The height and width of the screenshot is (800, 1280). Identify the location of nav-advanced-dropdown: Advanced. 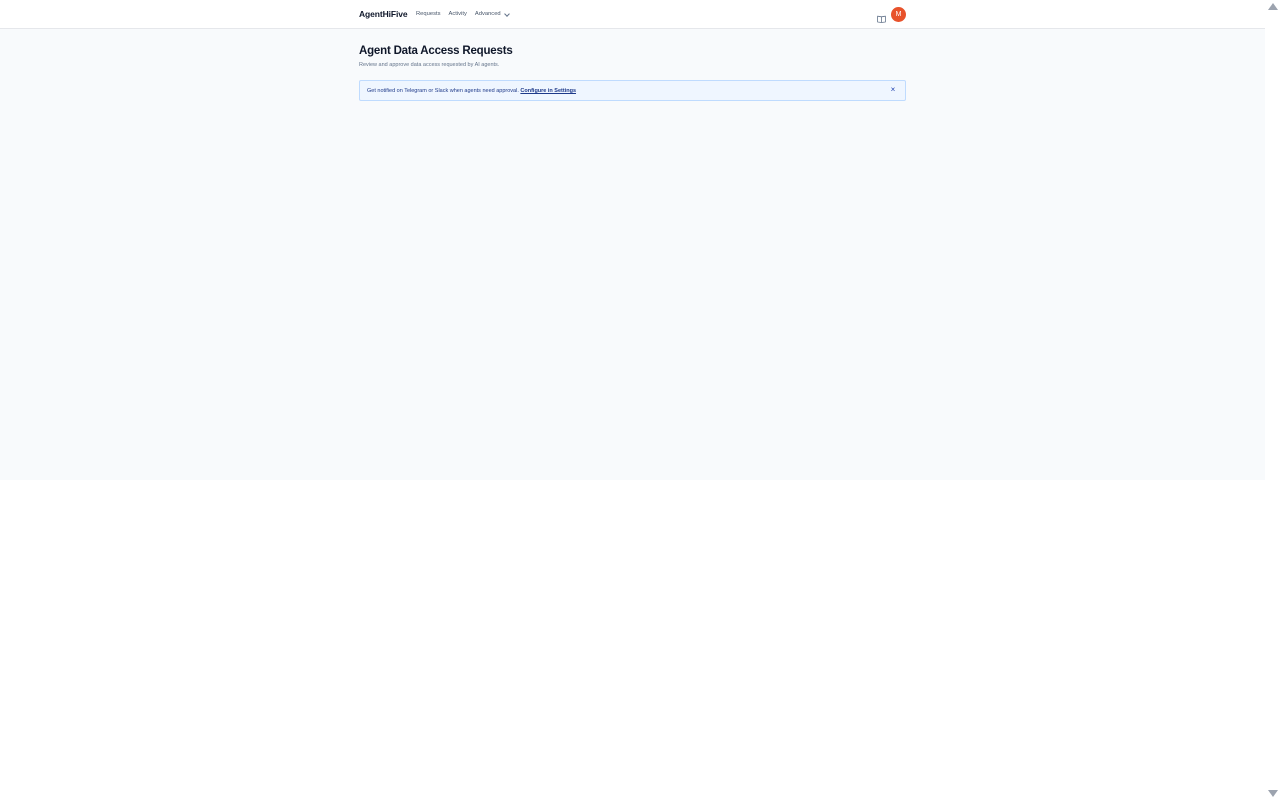
(492, 14).